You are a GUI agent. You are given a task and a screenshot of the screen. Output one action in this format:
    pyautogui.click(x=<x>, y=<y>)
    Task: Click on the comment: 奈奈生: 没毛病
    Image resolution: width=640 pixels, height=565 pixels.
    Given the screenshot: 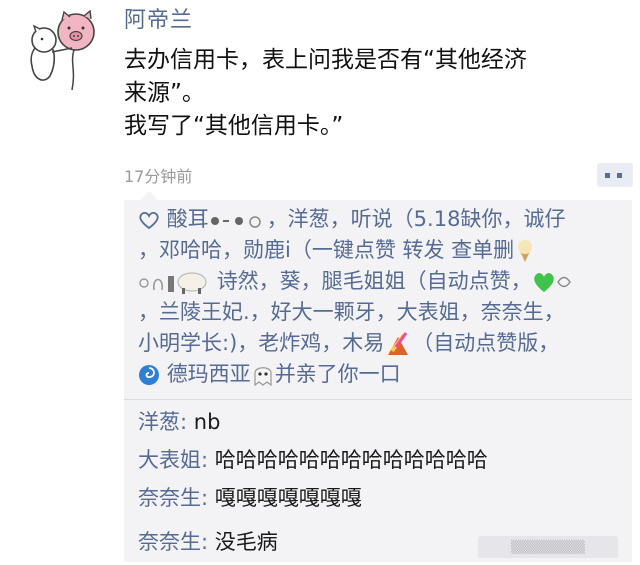 What is the action you would take?
    pyautogui.click(x=208, y=542)
    